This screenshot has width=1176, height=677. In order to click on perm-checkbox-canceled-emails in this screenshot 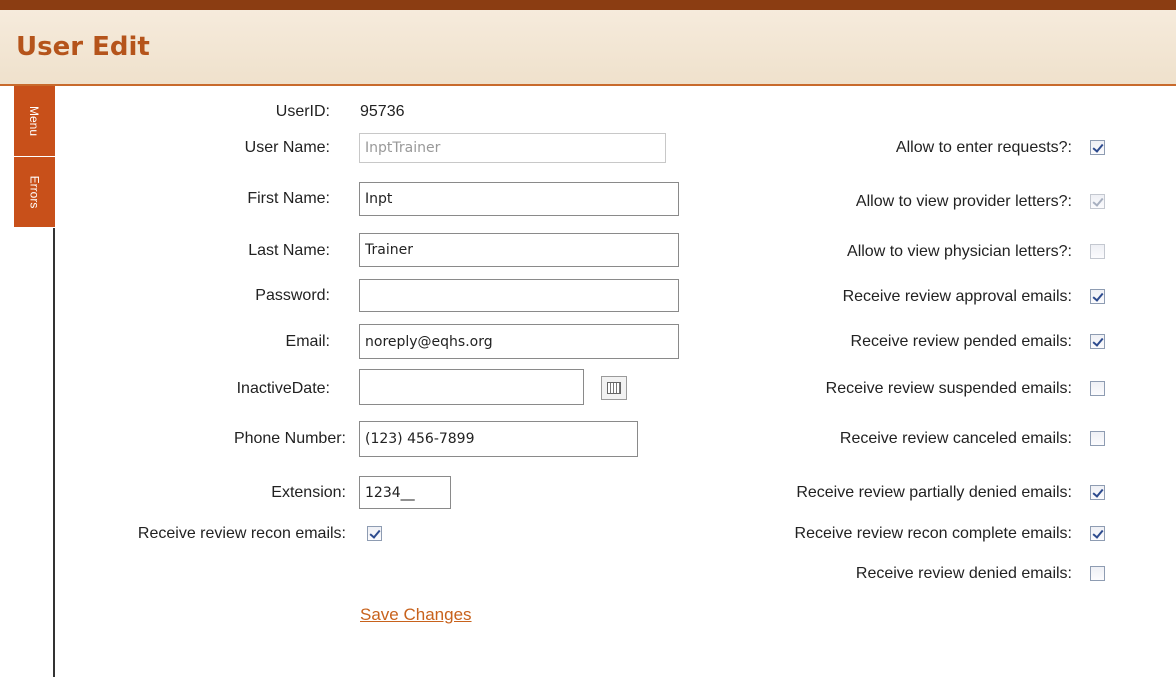, I will do `click(1097, 438)`.